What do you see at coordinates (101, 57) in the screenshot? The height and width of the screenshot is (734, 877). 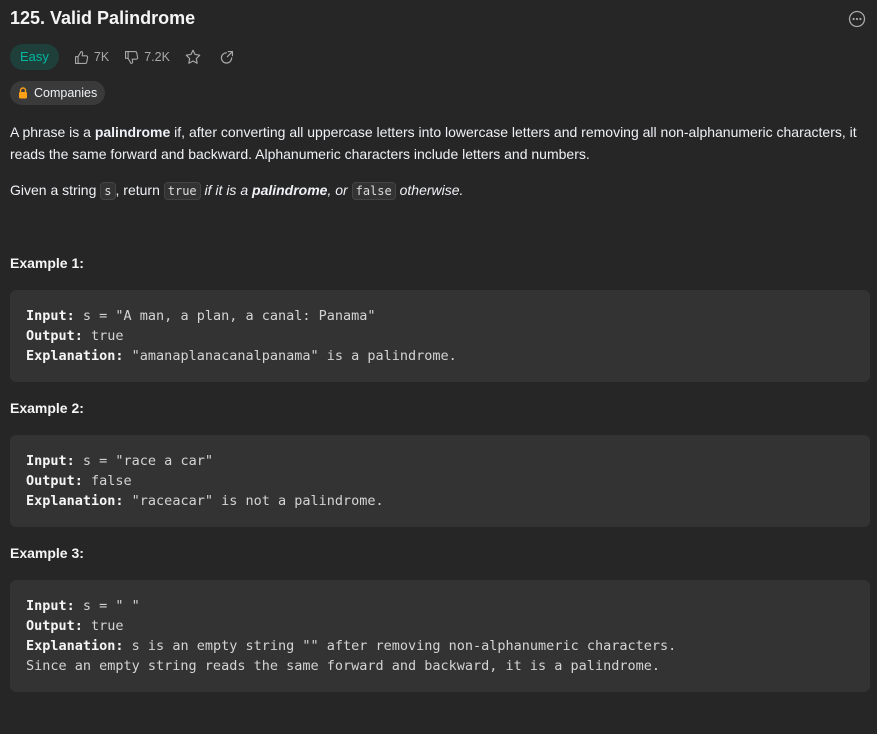 I see `like-count: 7K` at bounding box center [101, 57].